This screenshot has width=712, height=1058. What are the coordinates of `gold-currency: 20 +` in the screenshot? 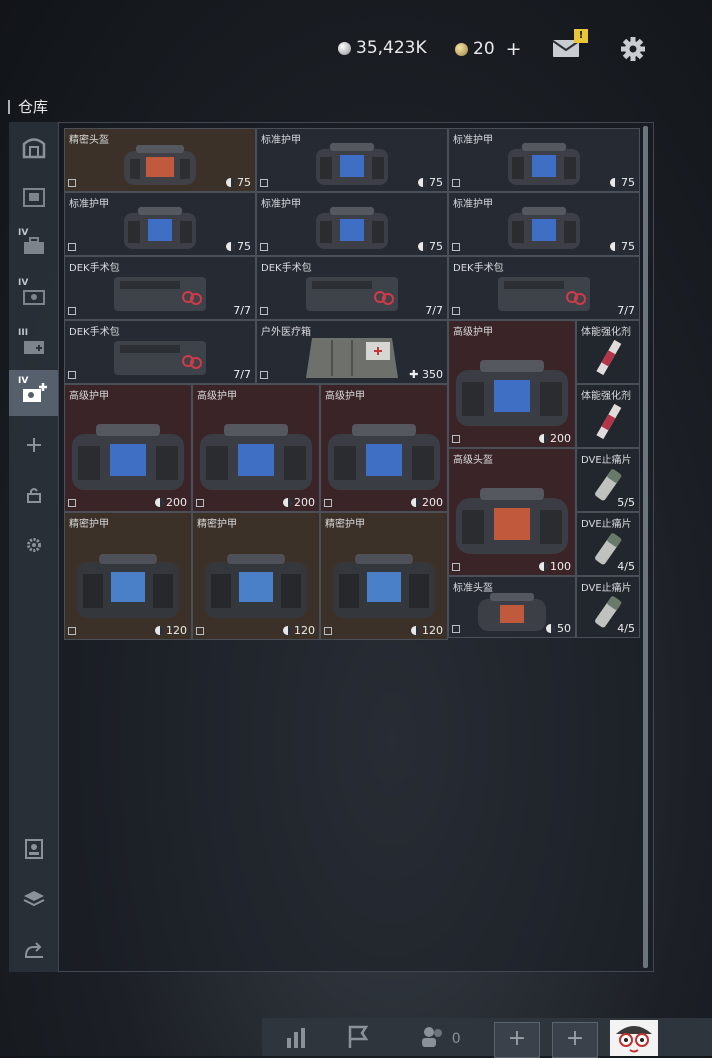 It's located at (488, 49).